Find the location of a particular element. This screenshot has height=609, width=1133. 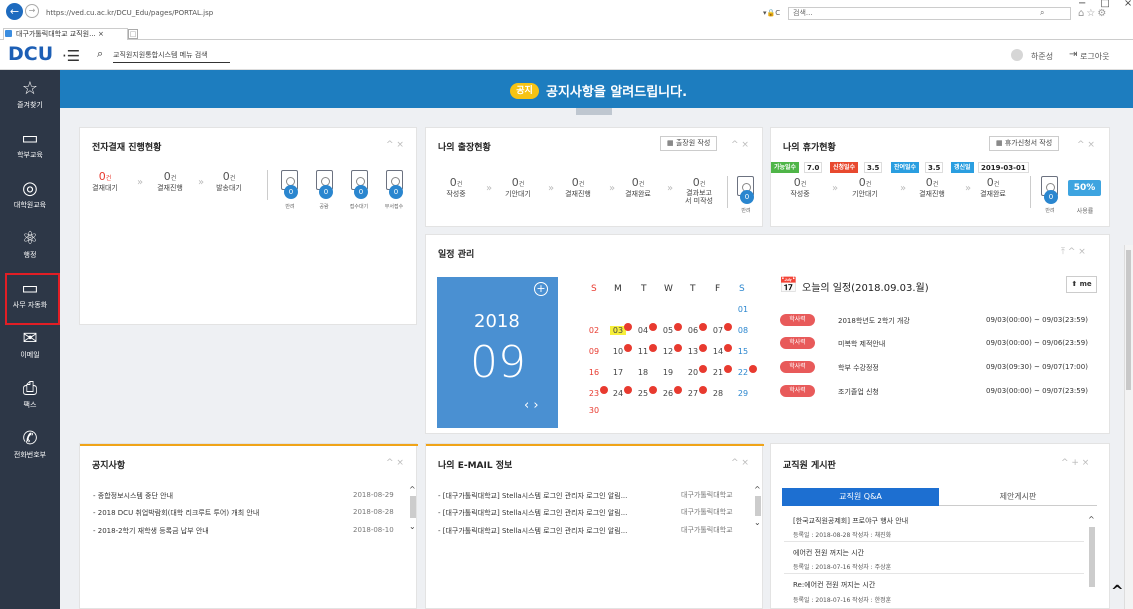

card-control-icons: ⤒ ^ × is located at coordinates (1073, 252).